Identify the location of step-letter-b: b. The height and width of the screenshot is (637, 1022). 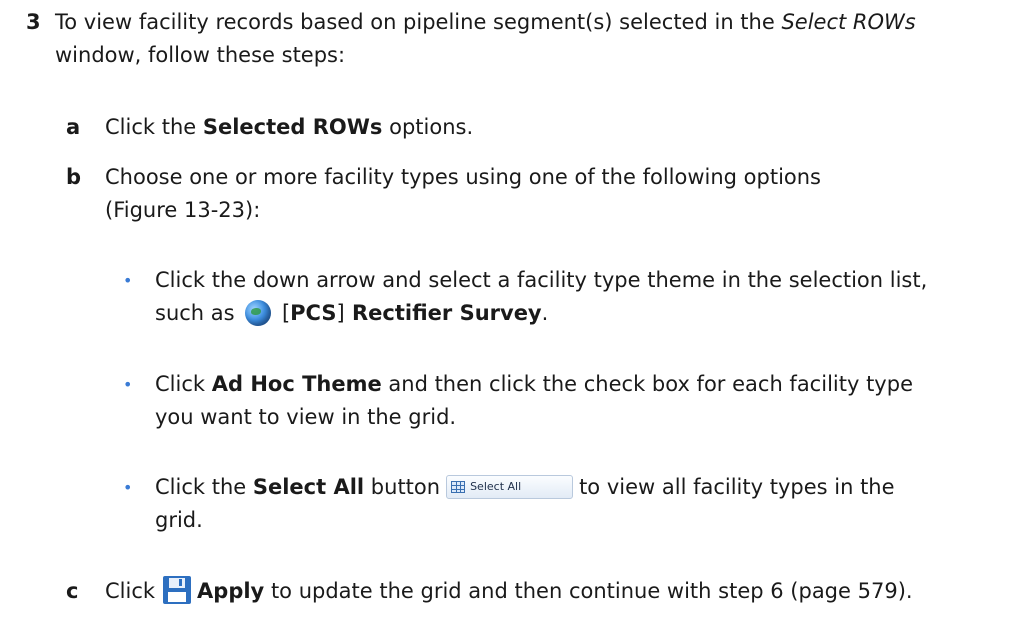
(74, 177).